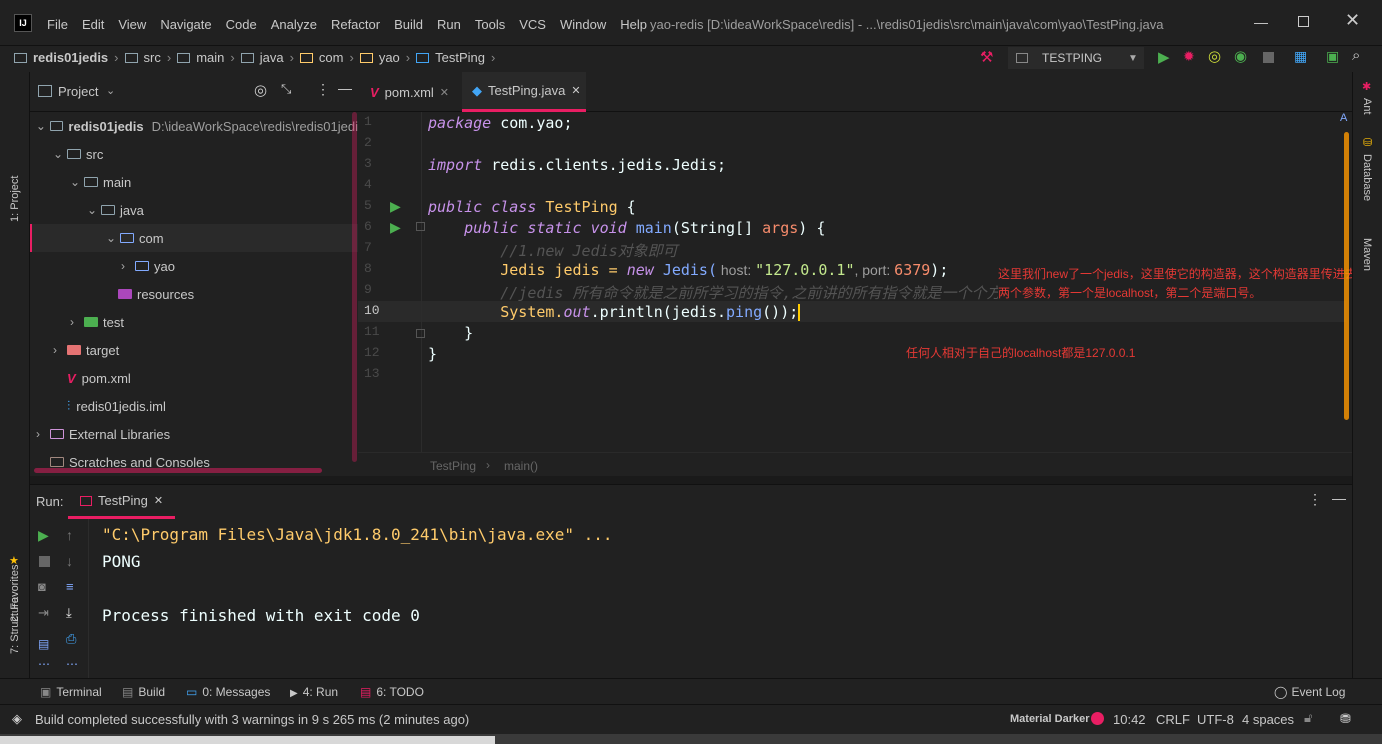 Image resolution: width=1382 pixels, height=744 pixels. What do you see at coordinates (1173, 719) in the screenshot?
I see `line-separator: CRLF` at bounding box center [1173, 719].